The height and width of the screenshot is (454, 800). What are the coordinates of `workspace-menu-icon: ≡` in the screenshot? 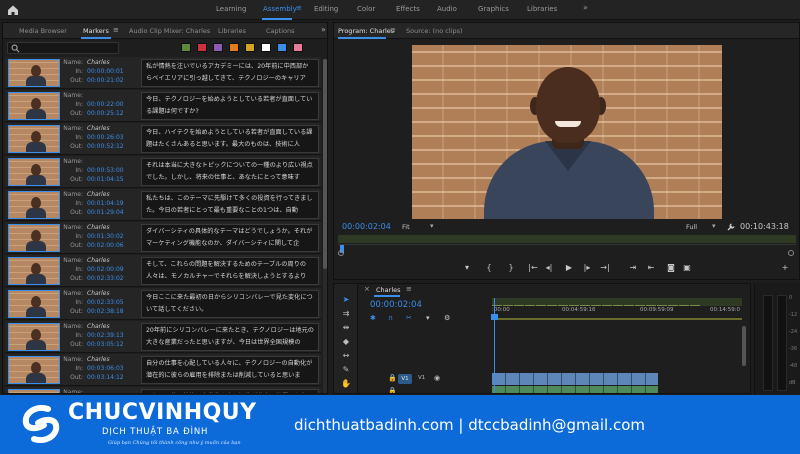 It's located at (299, 8).